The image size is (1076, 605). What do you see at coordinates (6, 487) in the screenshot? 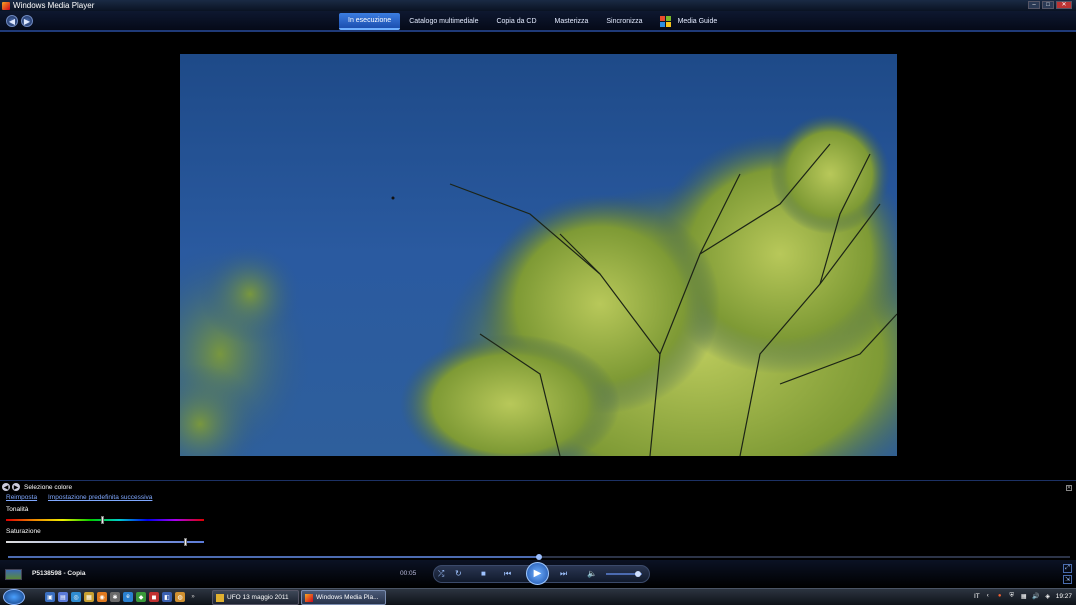
I see `previous-enhancement-icon: ◀` at bounding box center [6, 487].